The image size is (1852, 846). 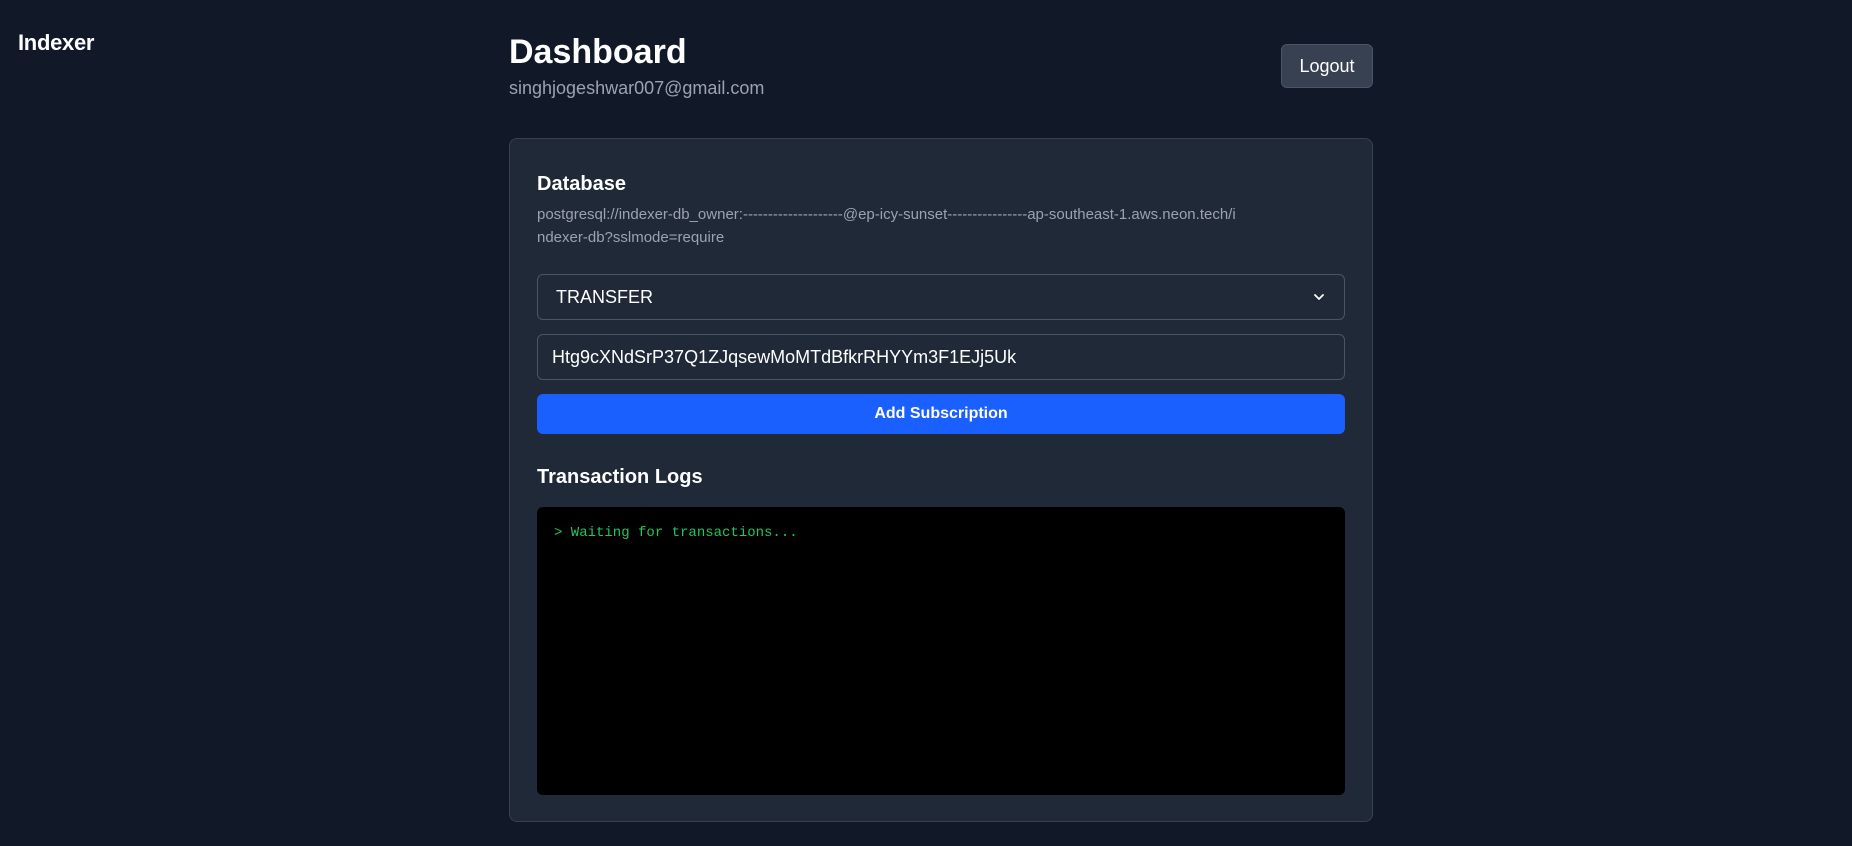 I want to click on app-brand: Indexer, so click(x=56, y=42).